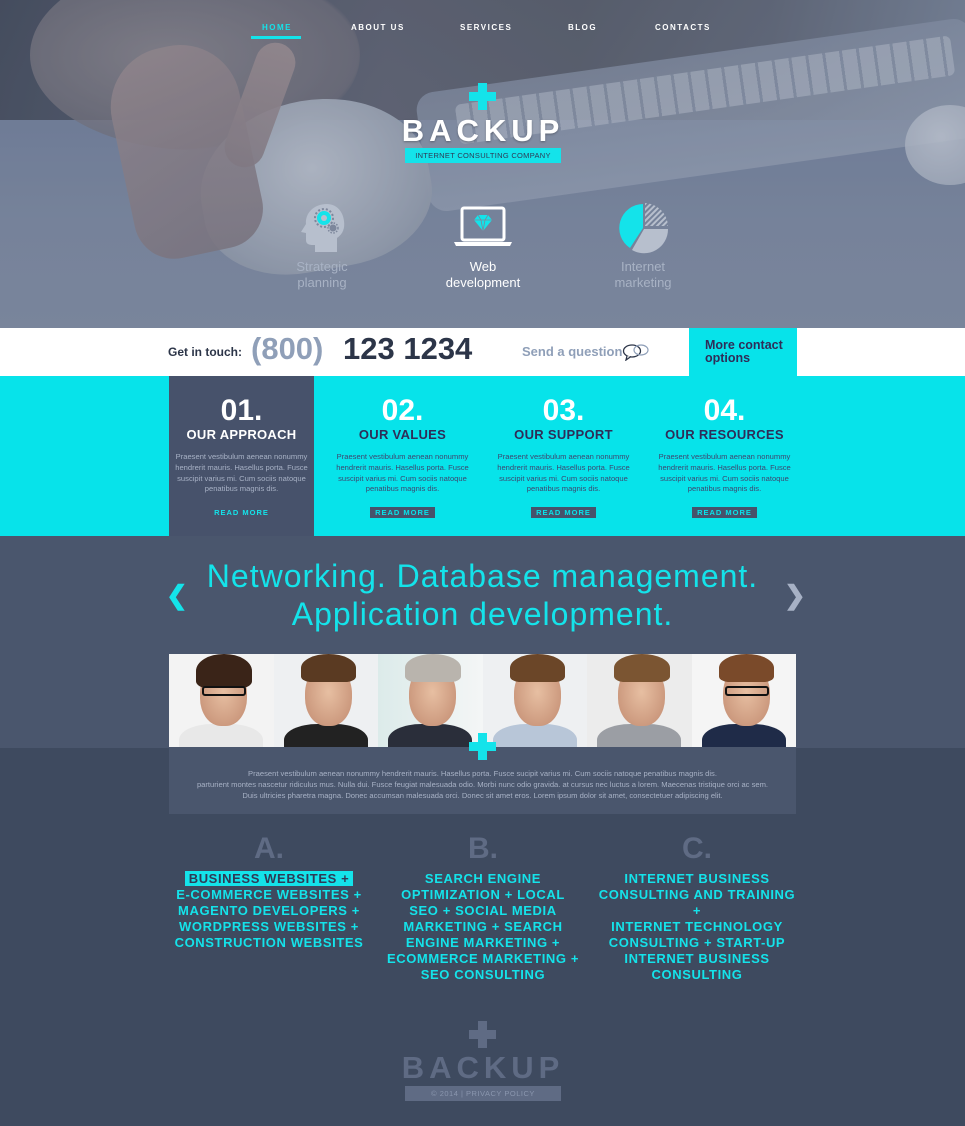 Image resolution: width=965 pixels, height=1126 pixels. I want to click on service-item-highlighted: BUSINESS WEBSITES +, so click(269, 878).